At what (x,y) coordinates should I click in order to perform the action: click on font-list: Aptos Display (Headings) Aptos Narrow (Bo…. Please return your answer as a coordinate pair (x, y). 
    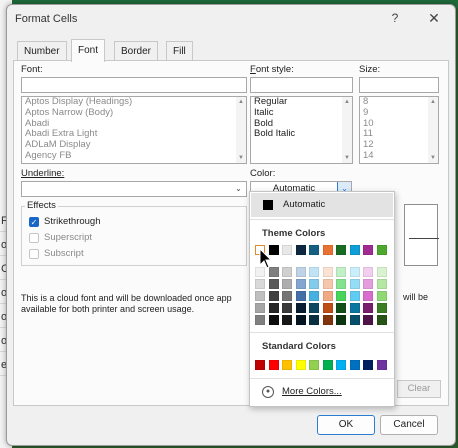
    Looking at the image, I should click on (134, 130).